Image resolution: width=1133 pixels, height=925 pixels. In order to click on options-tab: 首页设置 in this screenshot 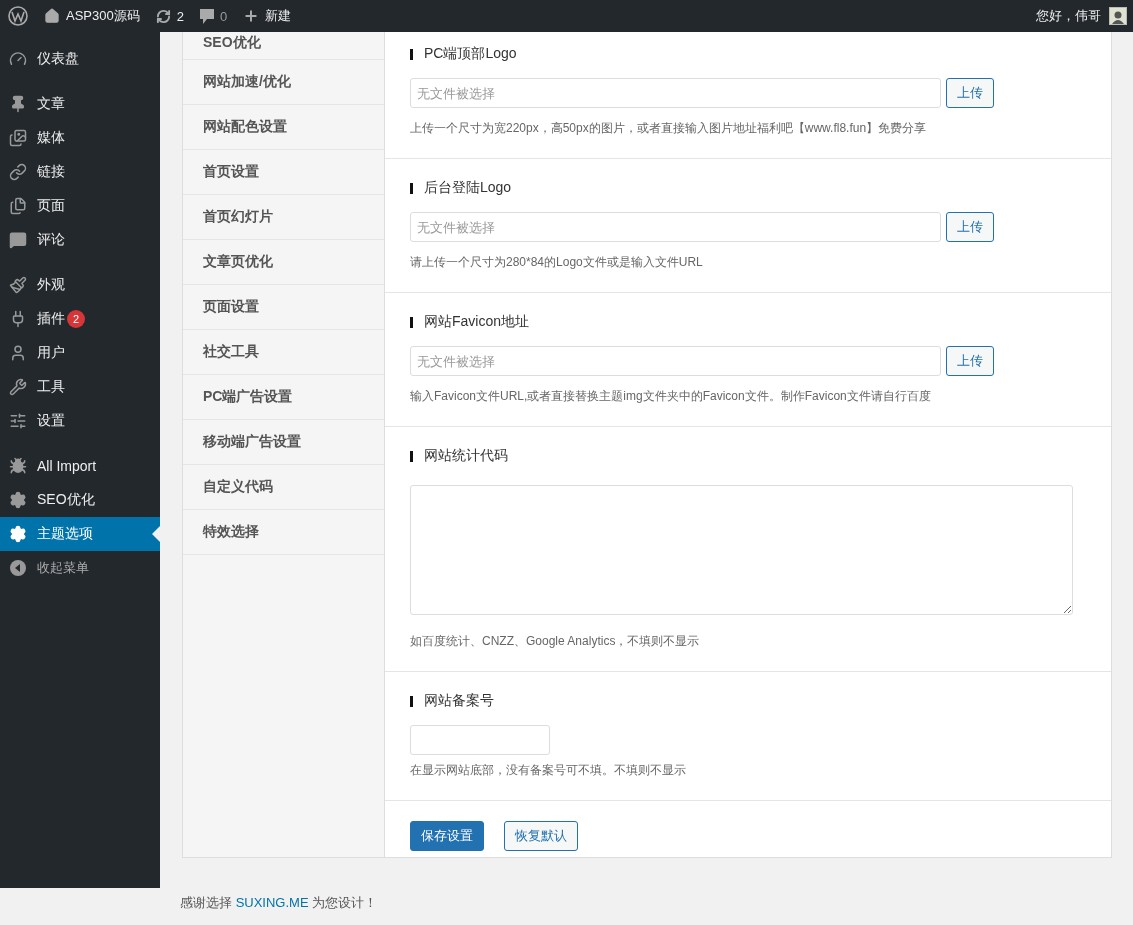, I will do `click(283, 172)`.